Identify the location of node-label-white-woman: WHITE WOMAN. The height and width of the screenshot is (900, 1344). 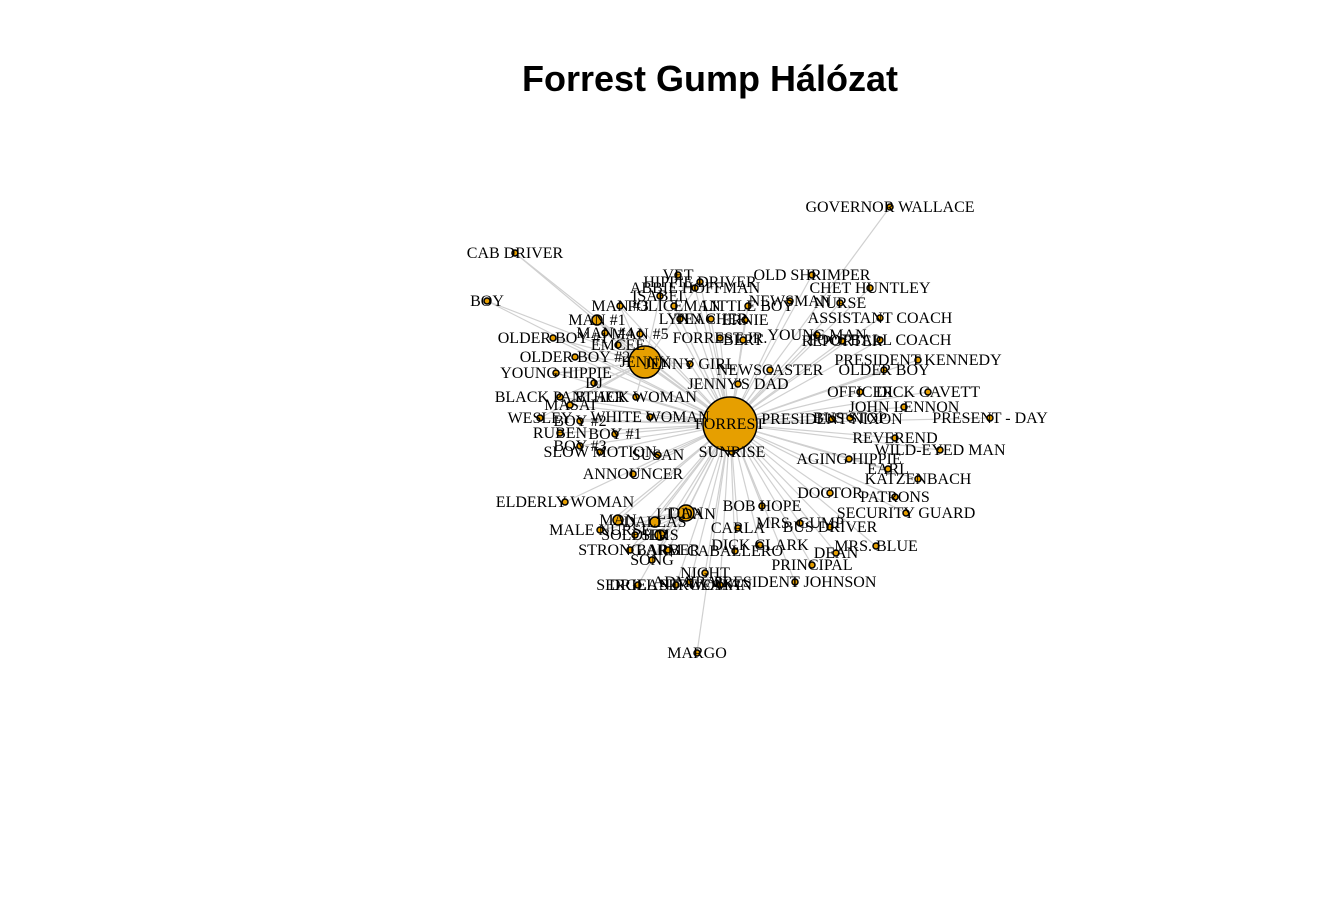
(650, 417).